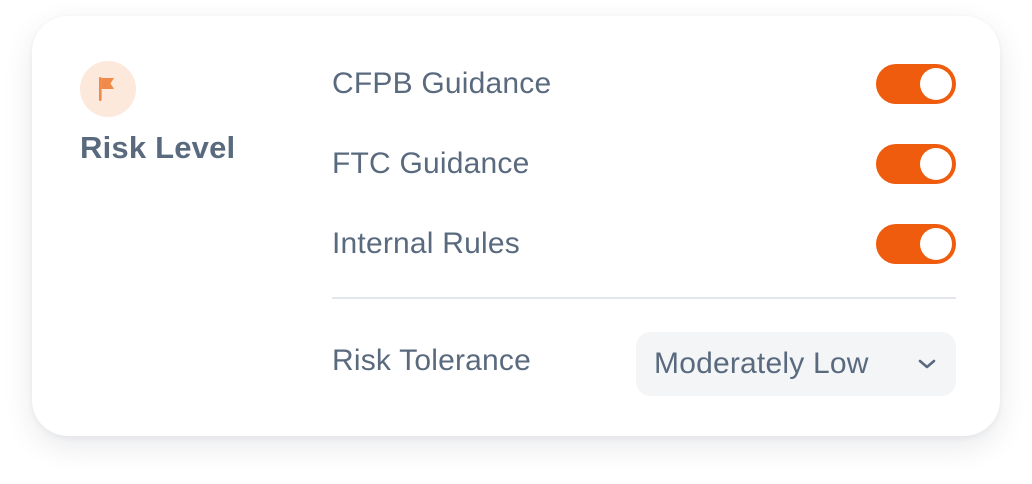 The image size is (1032, 484). I want to click on ftc-guidance-toggle, so click(916, 164).